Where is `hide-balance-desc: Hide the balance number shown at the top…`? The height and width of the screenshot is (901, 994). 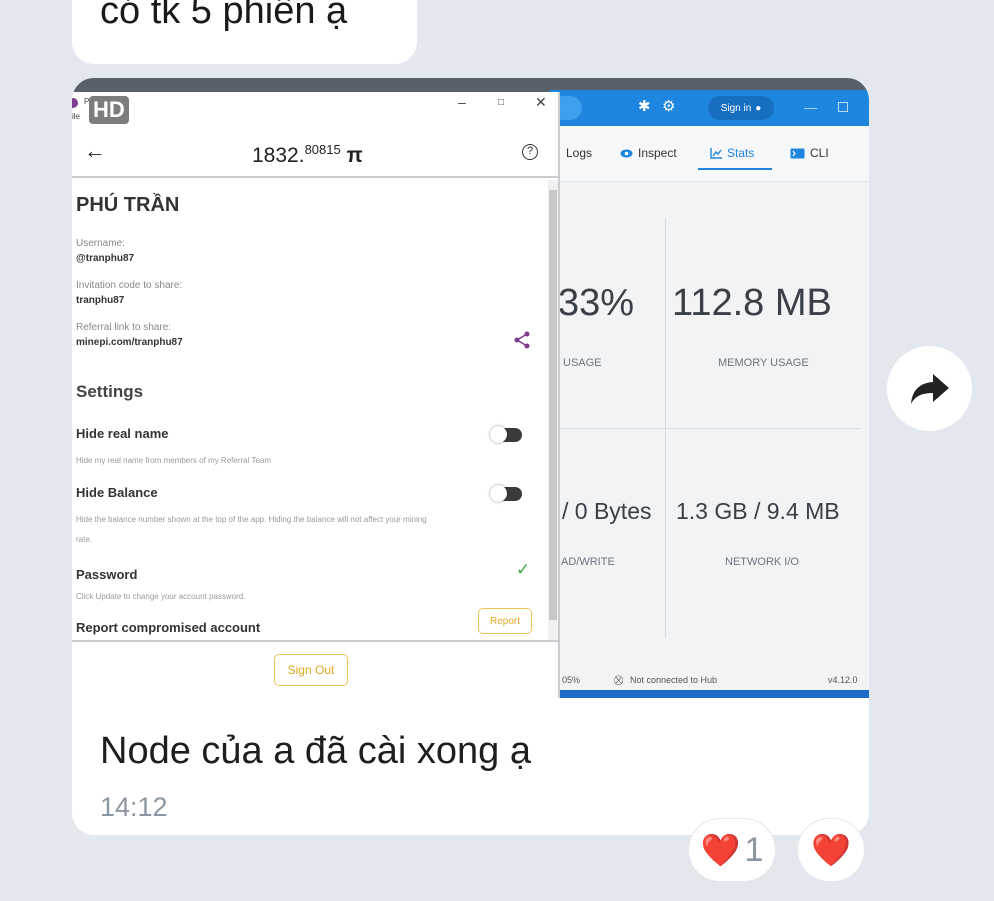
hide-balance-desc: Hide the balance number shown at the top… is located at coordinates (251, 519).